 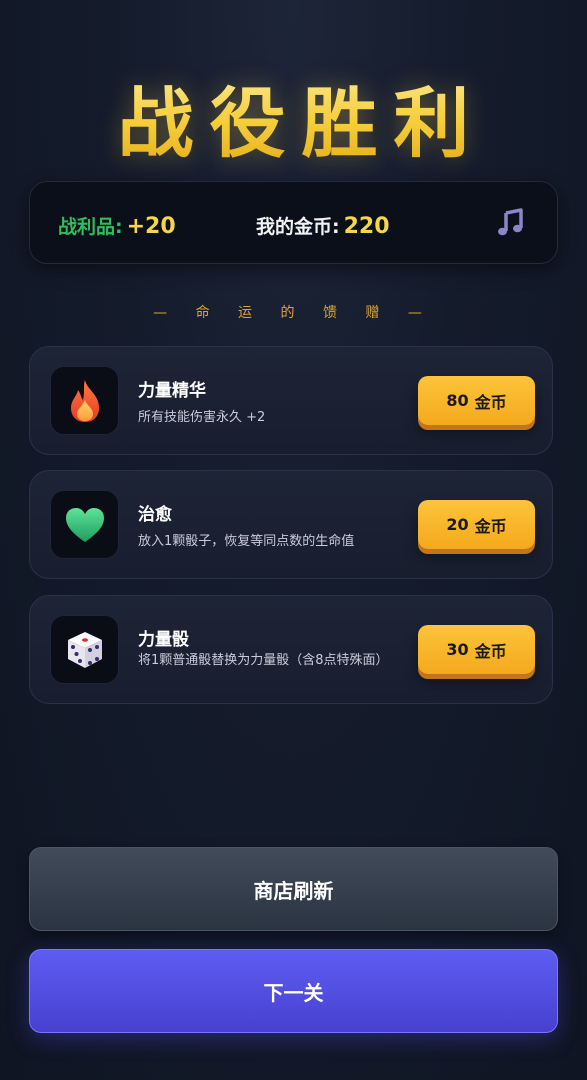 What do you see at coordinates (151, 226) in the screenshot?
I see `loot-value: +20` at bounding box center [151, 226].